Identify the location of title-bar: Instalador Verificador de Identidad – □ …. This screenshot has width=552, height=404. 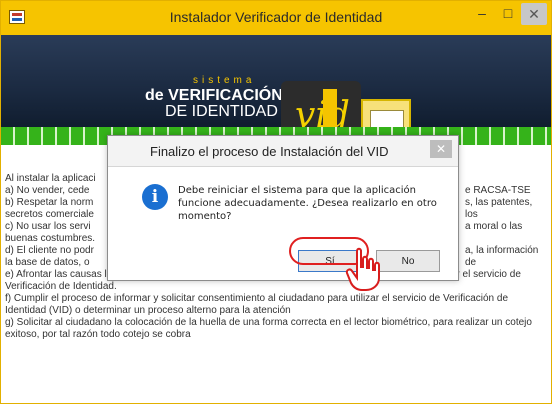
(276, 18).